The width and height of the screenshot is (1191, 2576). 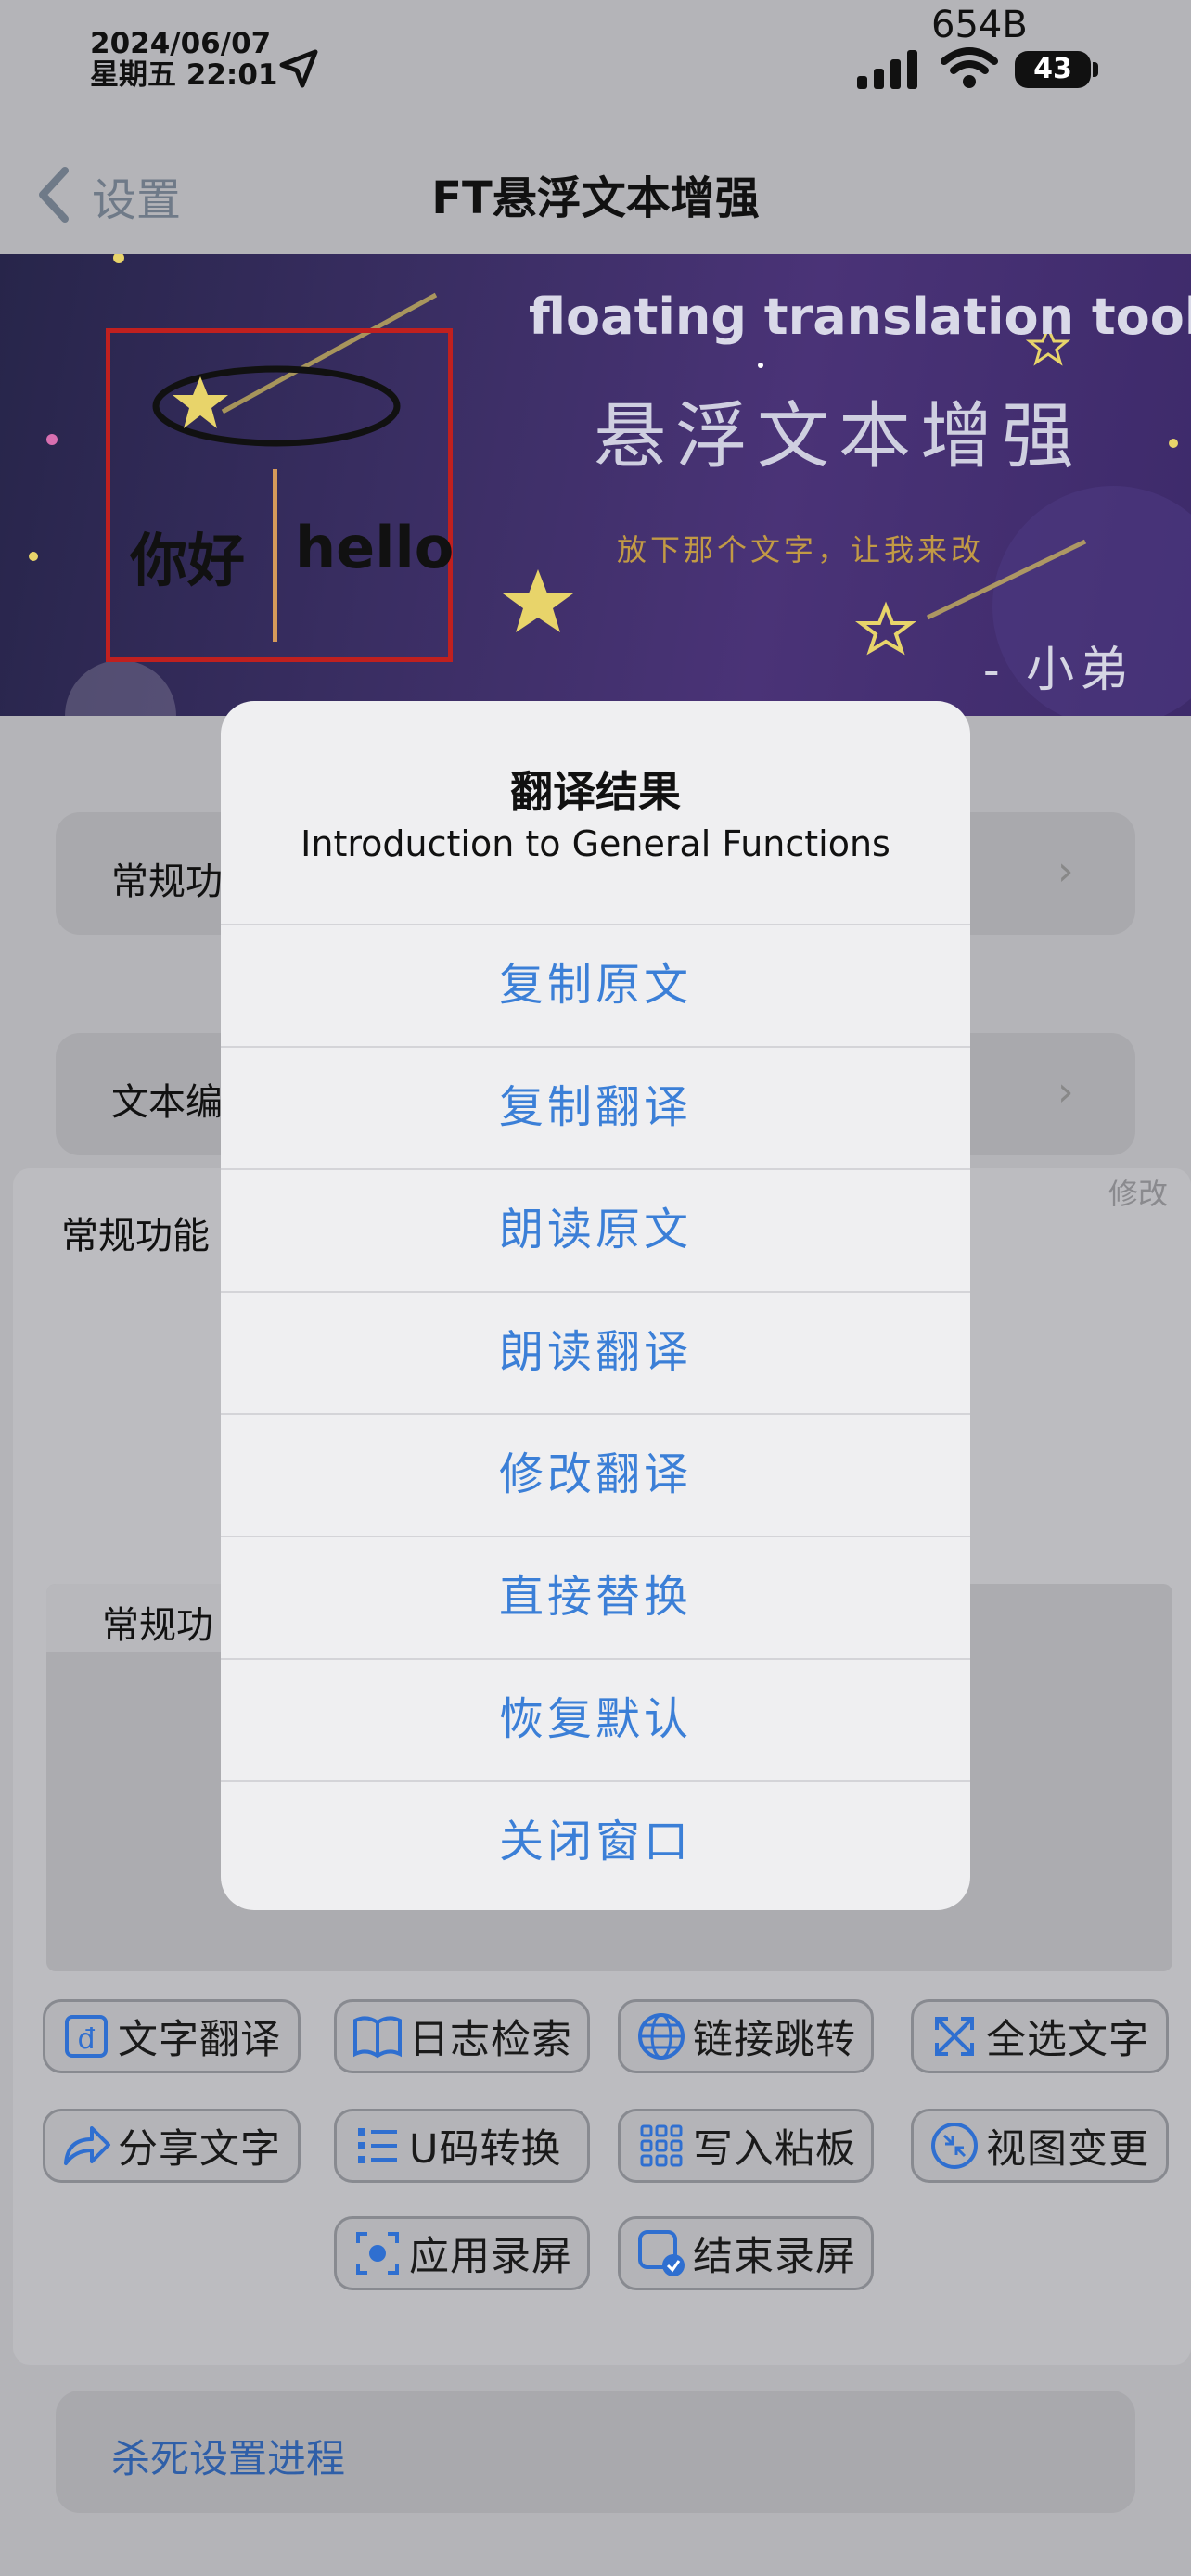 What do you see at coordinates (375, 548) in the screenshot?
I see `logo-text-en: hello` at bounding box center [375, 548].